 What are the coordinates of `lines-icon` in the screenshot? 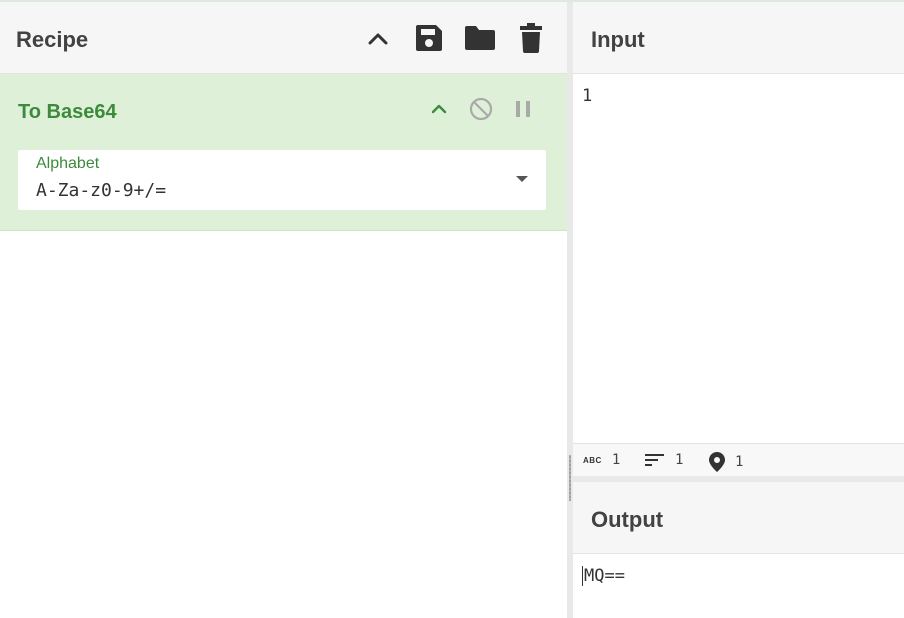 It's located at (654, 460).